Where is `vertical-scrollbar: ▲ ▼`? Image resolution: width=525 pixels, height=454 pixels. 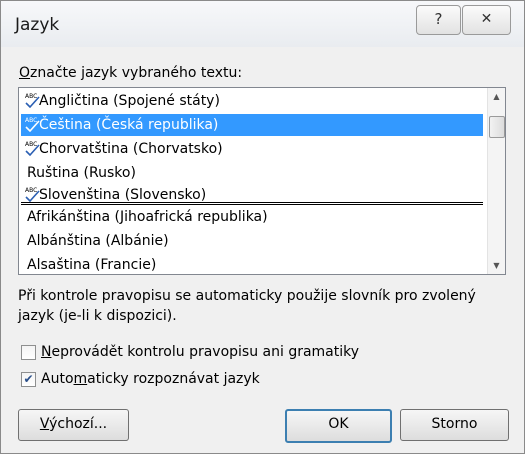
vertical-scrollbar: ▲ ▼ is located at coordinates (496, 181).